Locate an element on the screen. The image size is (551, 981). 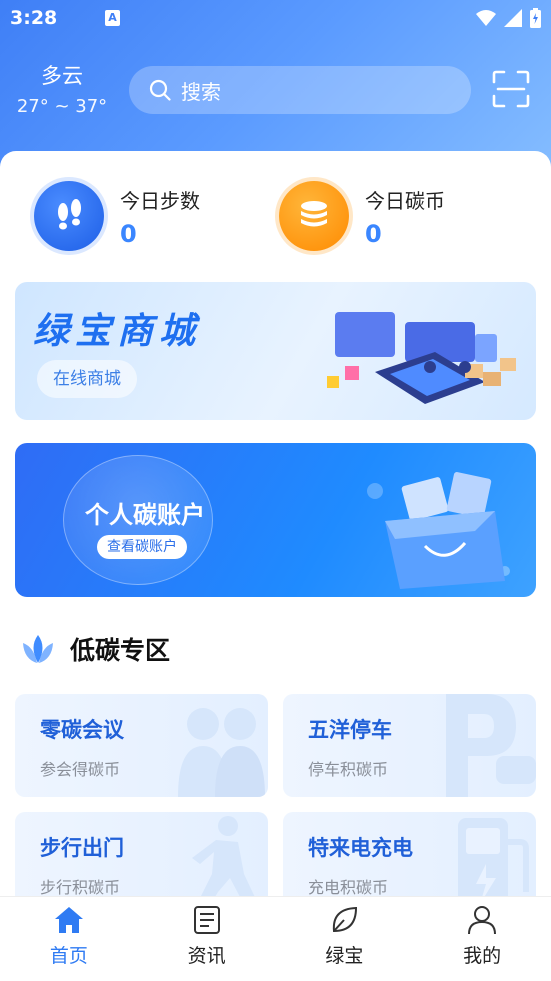
weather-temperature: 27° ~ 37° is located at coordinates (62, 106).